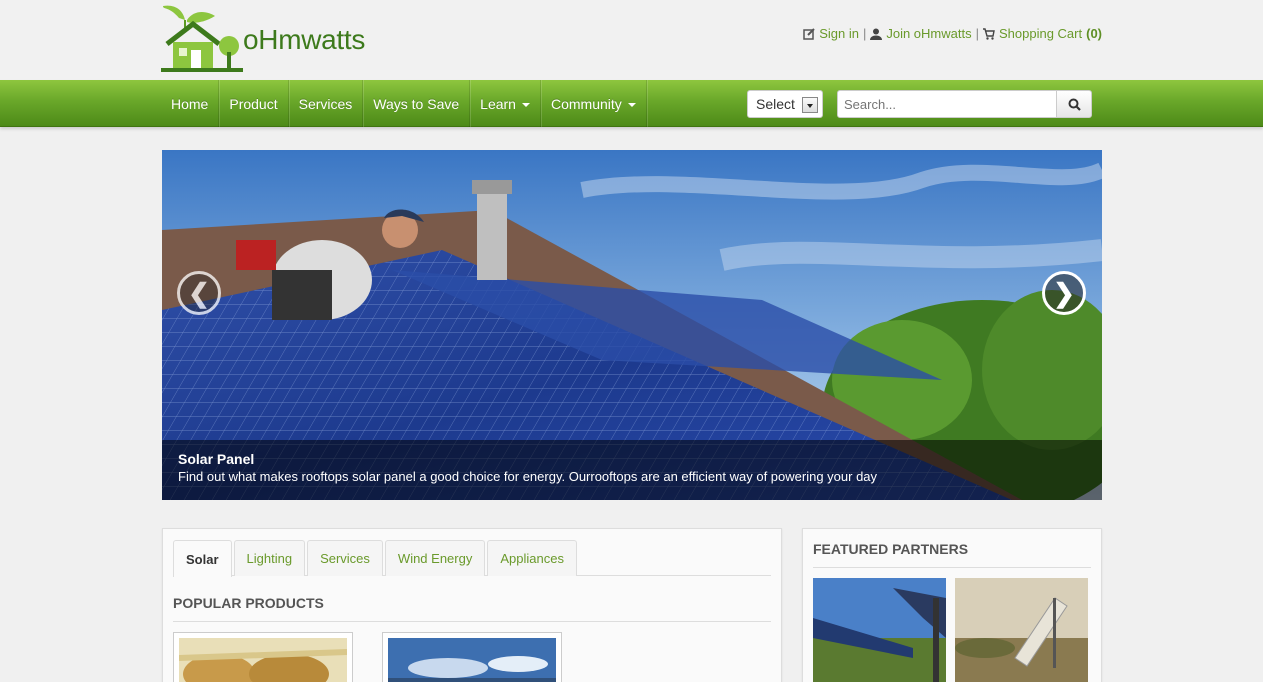 The image size is (1263, 682). I want to click on brand-name: oHmwatts, so click(304, 39).